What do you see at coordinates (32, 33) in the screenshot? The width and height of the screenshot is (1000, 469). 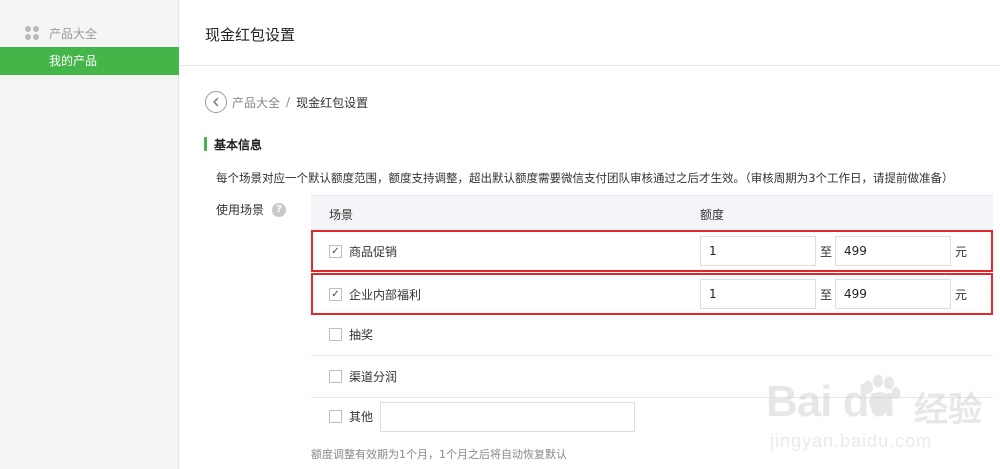 I see `grid-dots-icon` at bounding box center [32, 33].